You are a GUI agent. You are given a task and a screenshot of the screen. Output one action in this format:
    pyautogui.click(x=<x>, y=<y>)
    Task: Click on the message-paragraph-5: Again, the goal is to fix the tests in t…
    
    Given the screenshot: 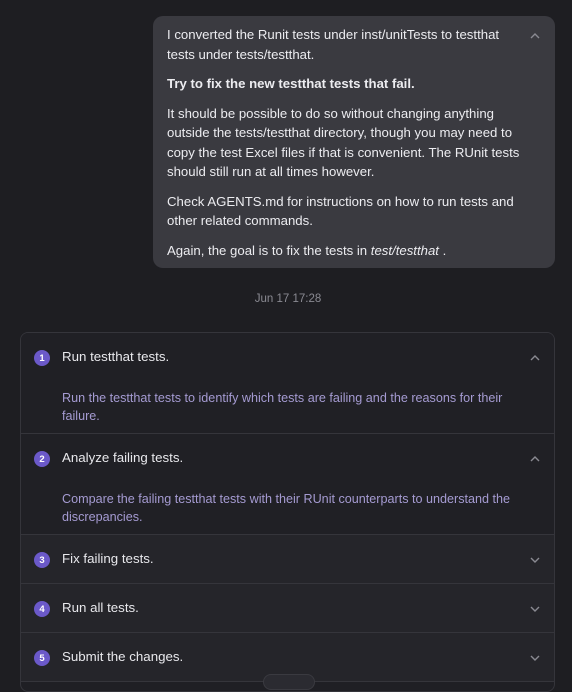 What is the action you would take?
    pyautogui.click(x=344, y=251)
    